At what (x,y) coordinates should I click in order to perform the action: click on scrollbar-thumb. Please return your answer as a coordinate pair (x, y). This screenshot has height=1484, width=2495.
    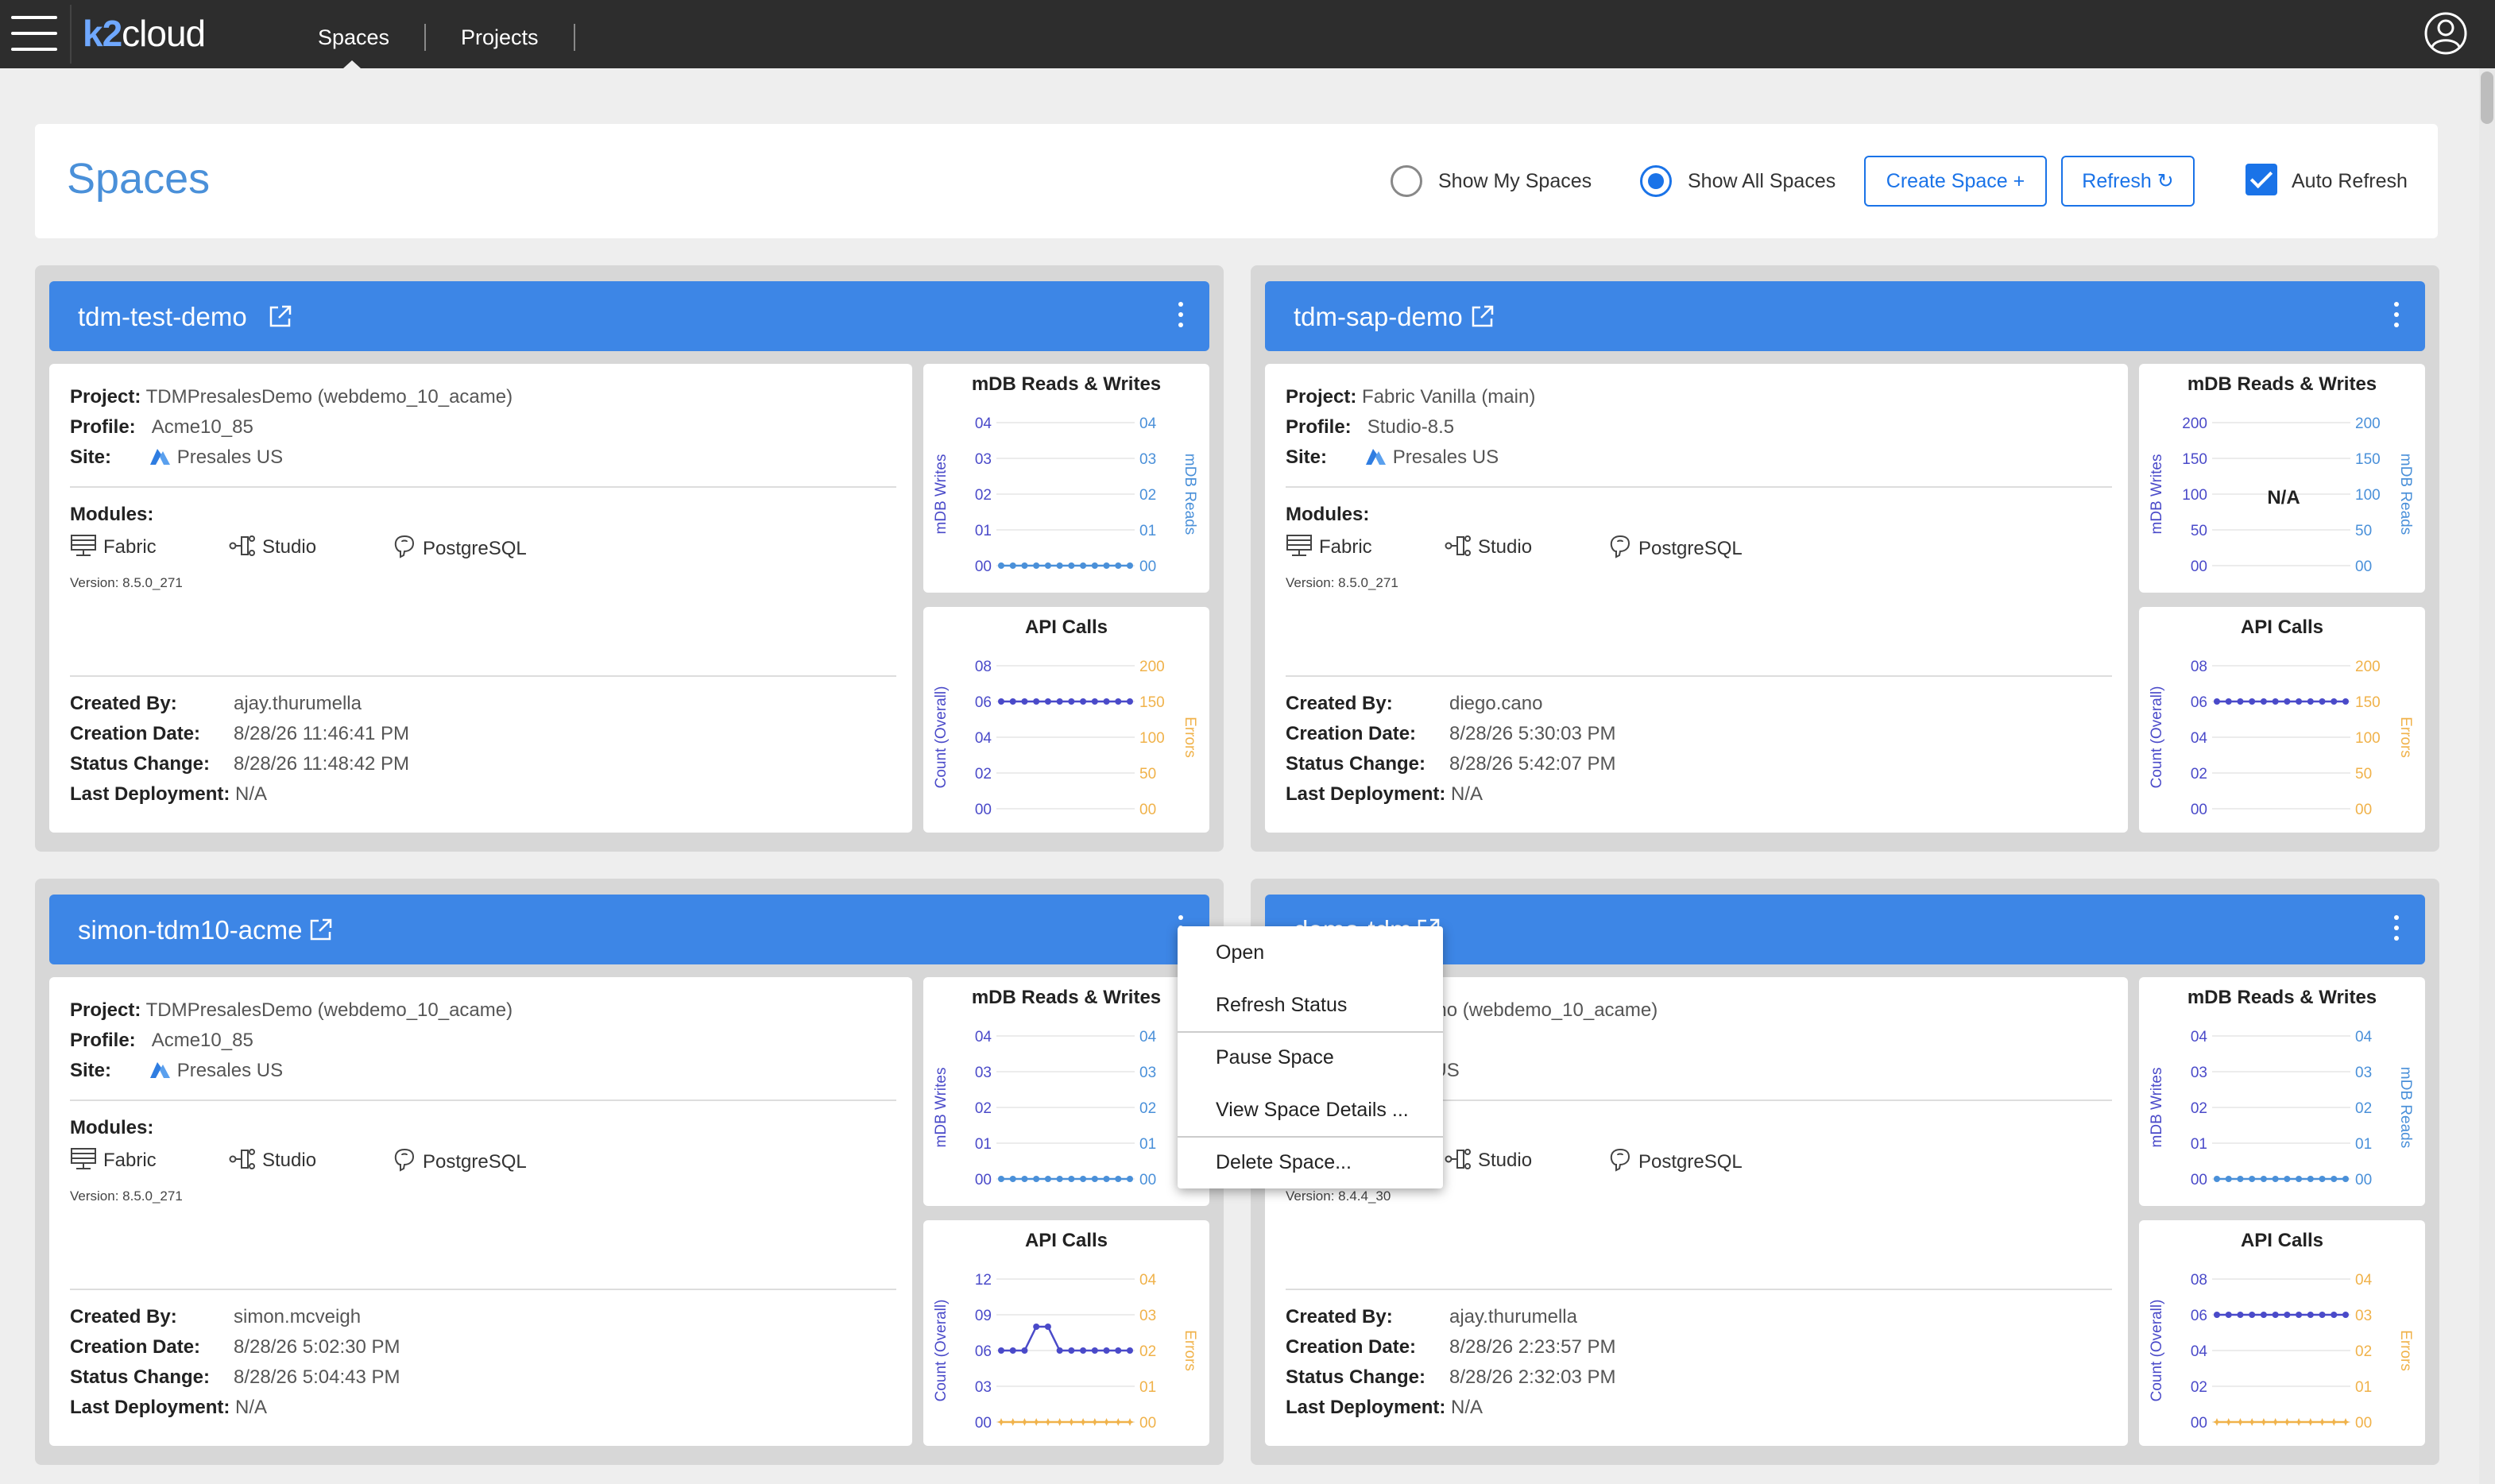
    Looking at the image, I should click on (2487, 97).